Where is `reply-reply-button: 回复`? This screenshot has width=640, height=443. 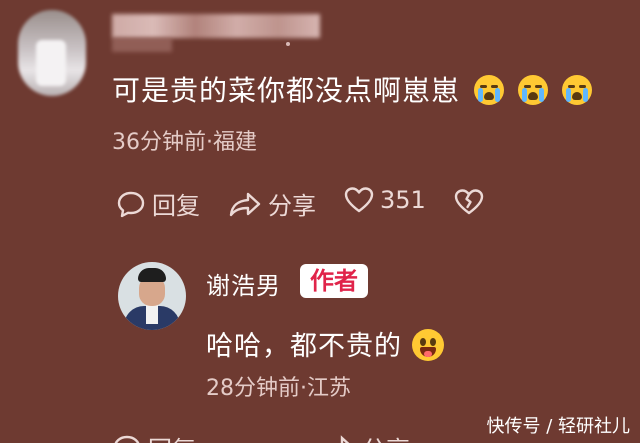 reply-reply-button: 回复 is located at coordinates (154, 436).